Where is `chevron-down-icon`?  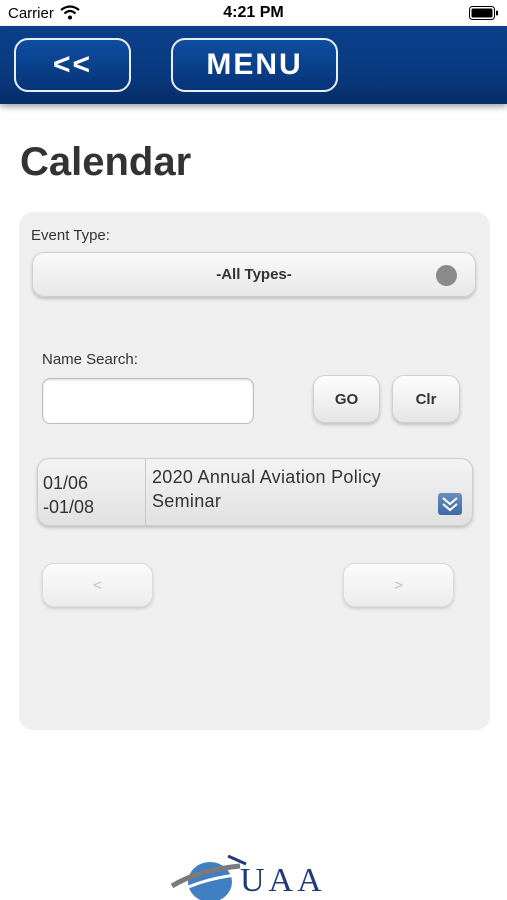
chevron-down-icon is located at coordinates (450, 504).